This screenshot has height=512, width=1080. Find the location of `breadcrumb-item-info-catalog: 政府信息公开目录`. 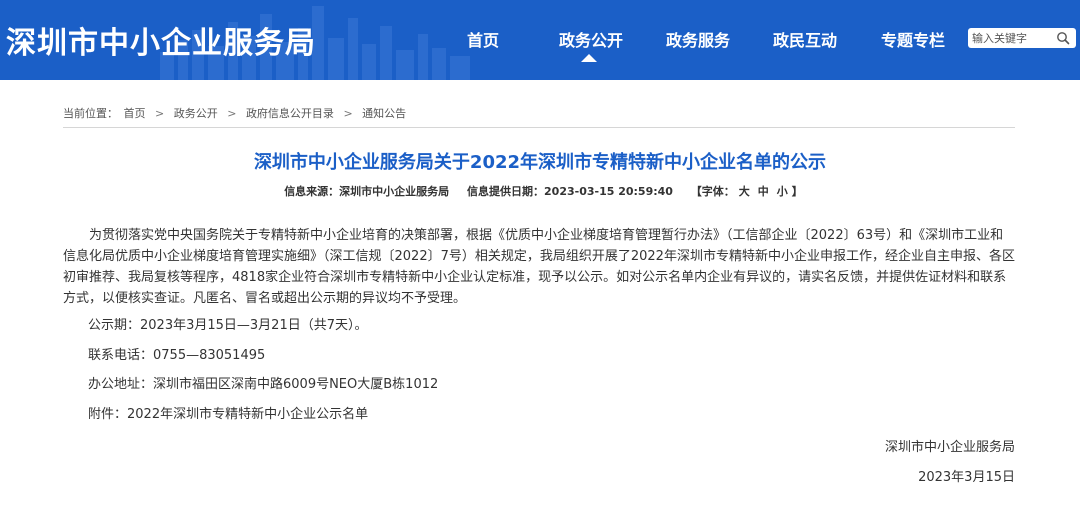

breadcrumb-item-info-catalog: 政府信息公开目录 is located at coordinates (290, 113).